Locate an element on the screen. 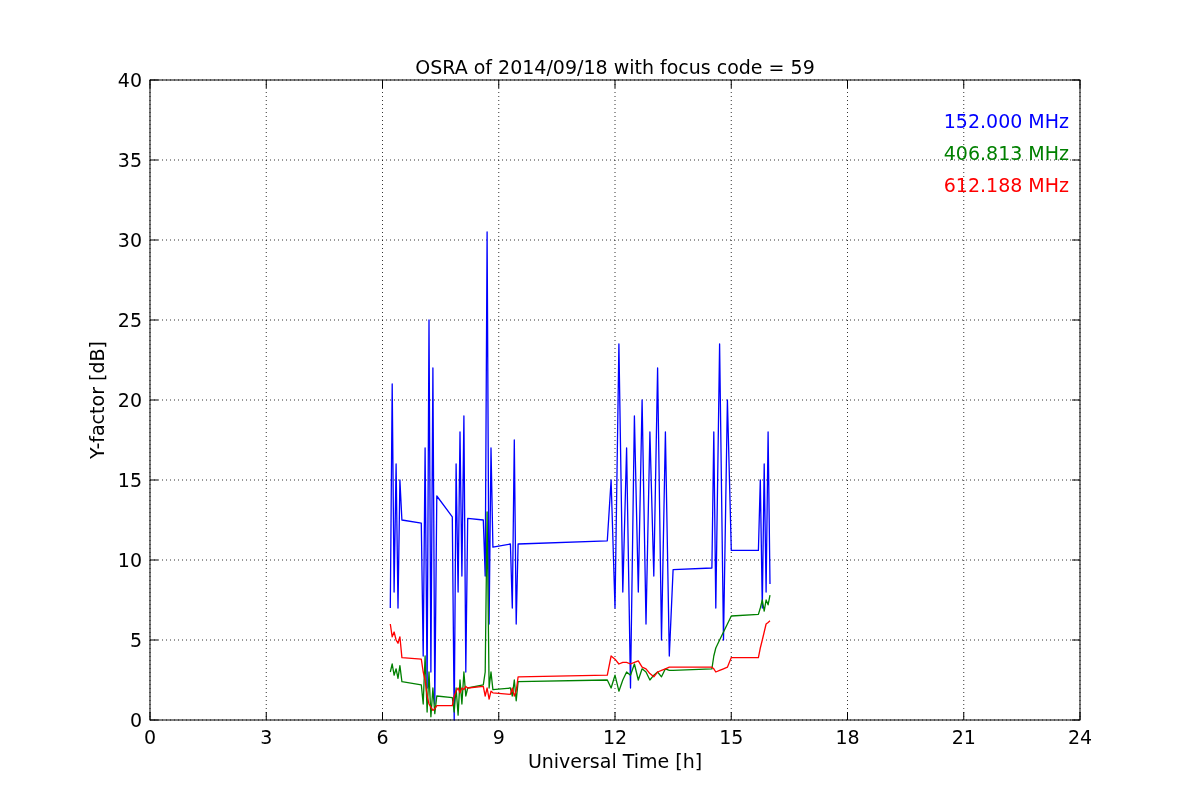 The width and height of the screenshot is (1200, 800). tick-label: 21 is located at coordinates (963, 737).